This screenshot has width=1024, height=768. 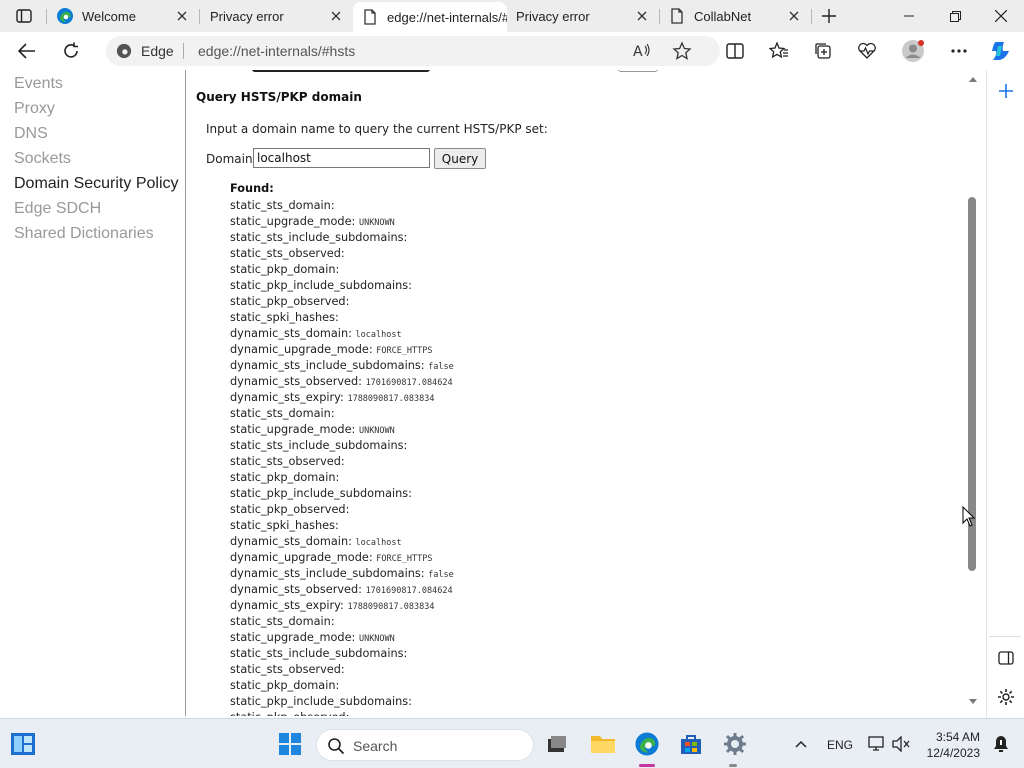 What do you see at coordinates (34, 109) in the screenshot?
I see `sidebar-item-proxy: Proxy` at bounding box center [34, 109].